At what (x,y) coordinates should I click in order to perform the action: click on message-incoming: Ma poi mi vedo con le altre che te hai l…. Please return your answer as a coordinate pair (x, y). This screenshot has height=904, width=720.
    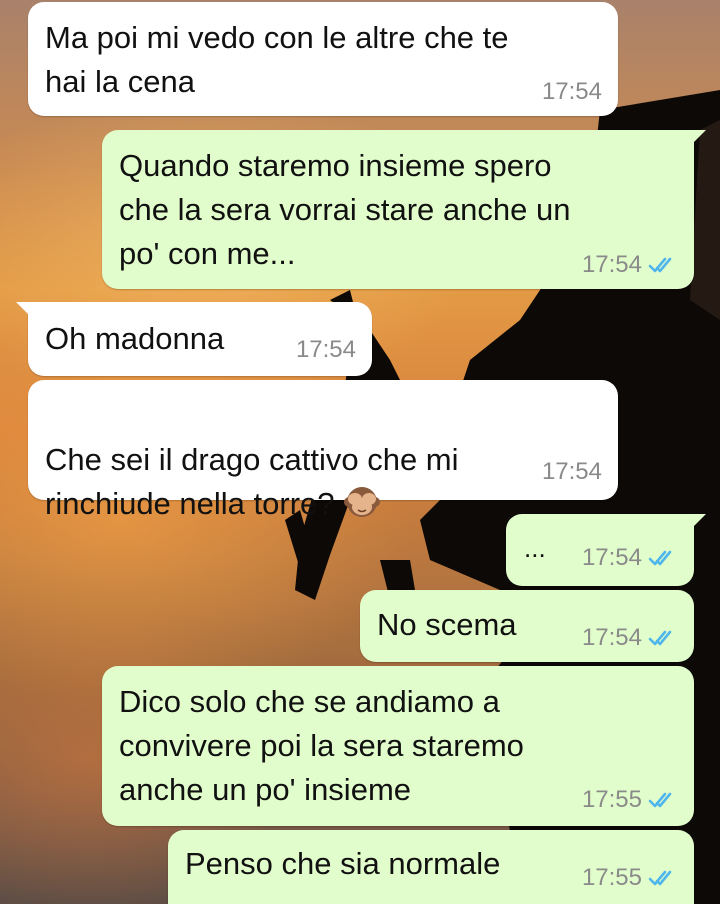
    Looking at the image, I should click on (323, 59).